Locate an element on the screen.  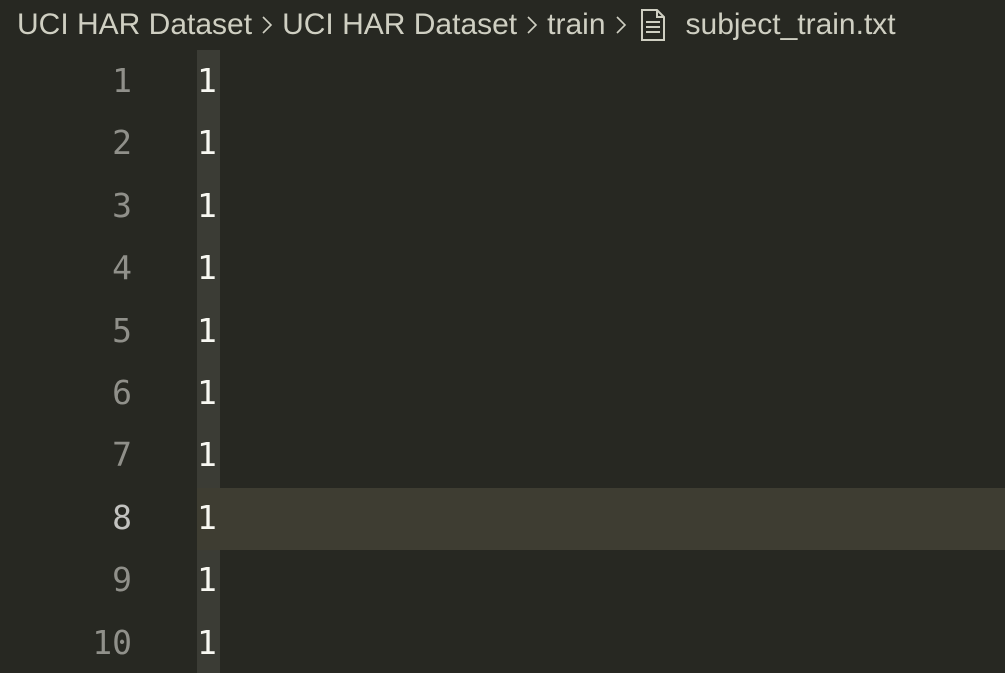
line-number: 1 is located at coordinates (122, 80).